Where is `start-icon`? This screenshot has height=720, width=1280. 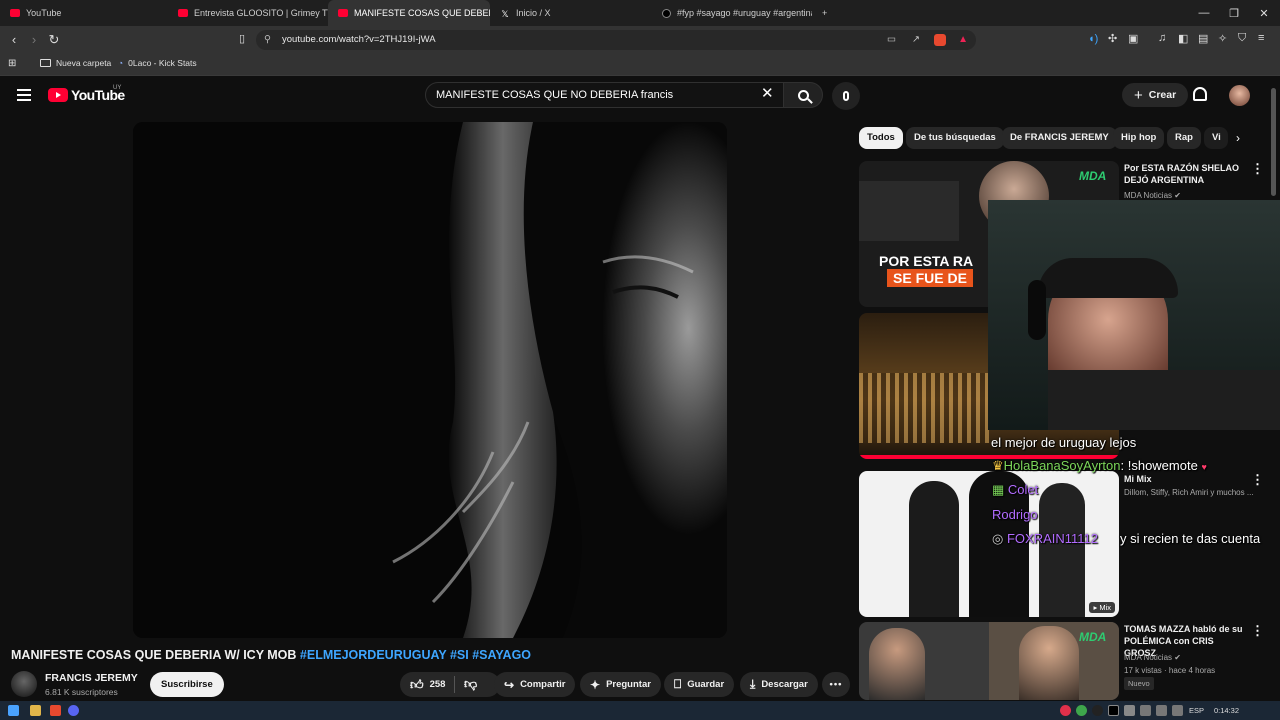
start-icon is located at coordinates (13, 710).